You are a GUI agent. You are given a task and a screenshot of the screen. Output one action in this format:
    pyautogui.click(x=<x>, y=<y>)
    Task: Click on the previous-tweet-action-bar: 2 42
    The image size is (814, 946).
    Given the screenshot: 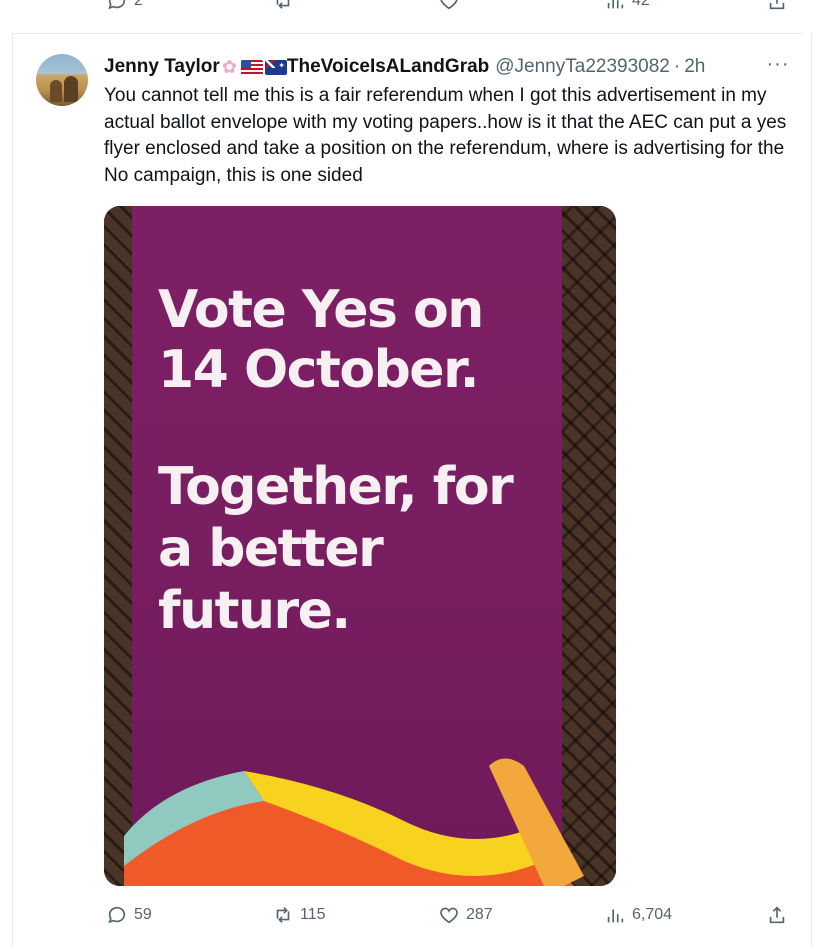 What is the action you would take?
    pyautogui.click(x=407, y=10)
    